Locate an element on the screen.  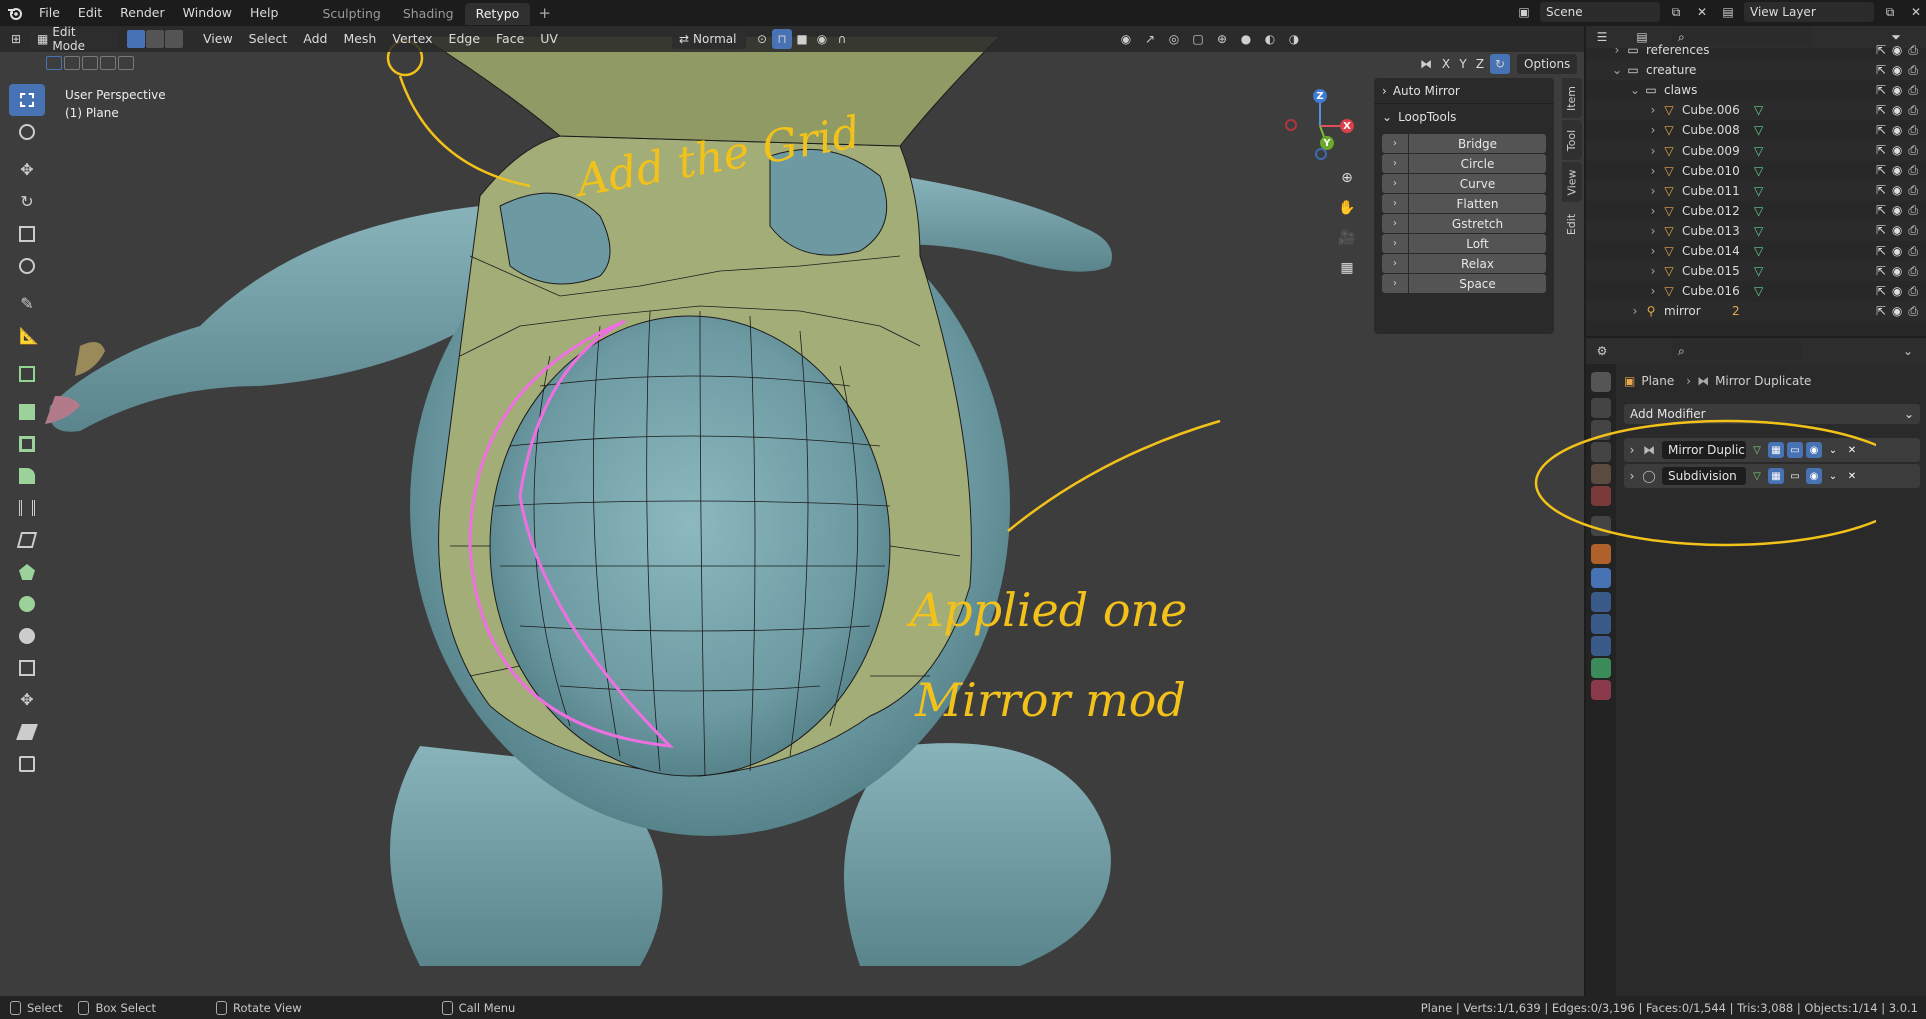
mirror-x: X is located at coordinates (1446, 64).